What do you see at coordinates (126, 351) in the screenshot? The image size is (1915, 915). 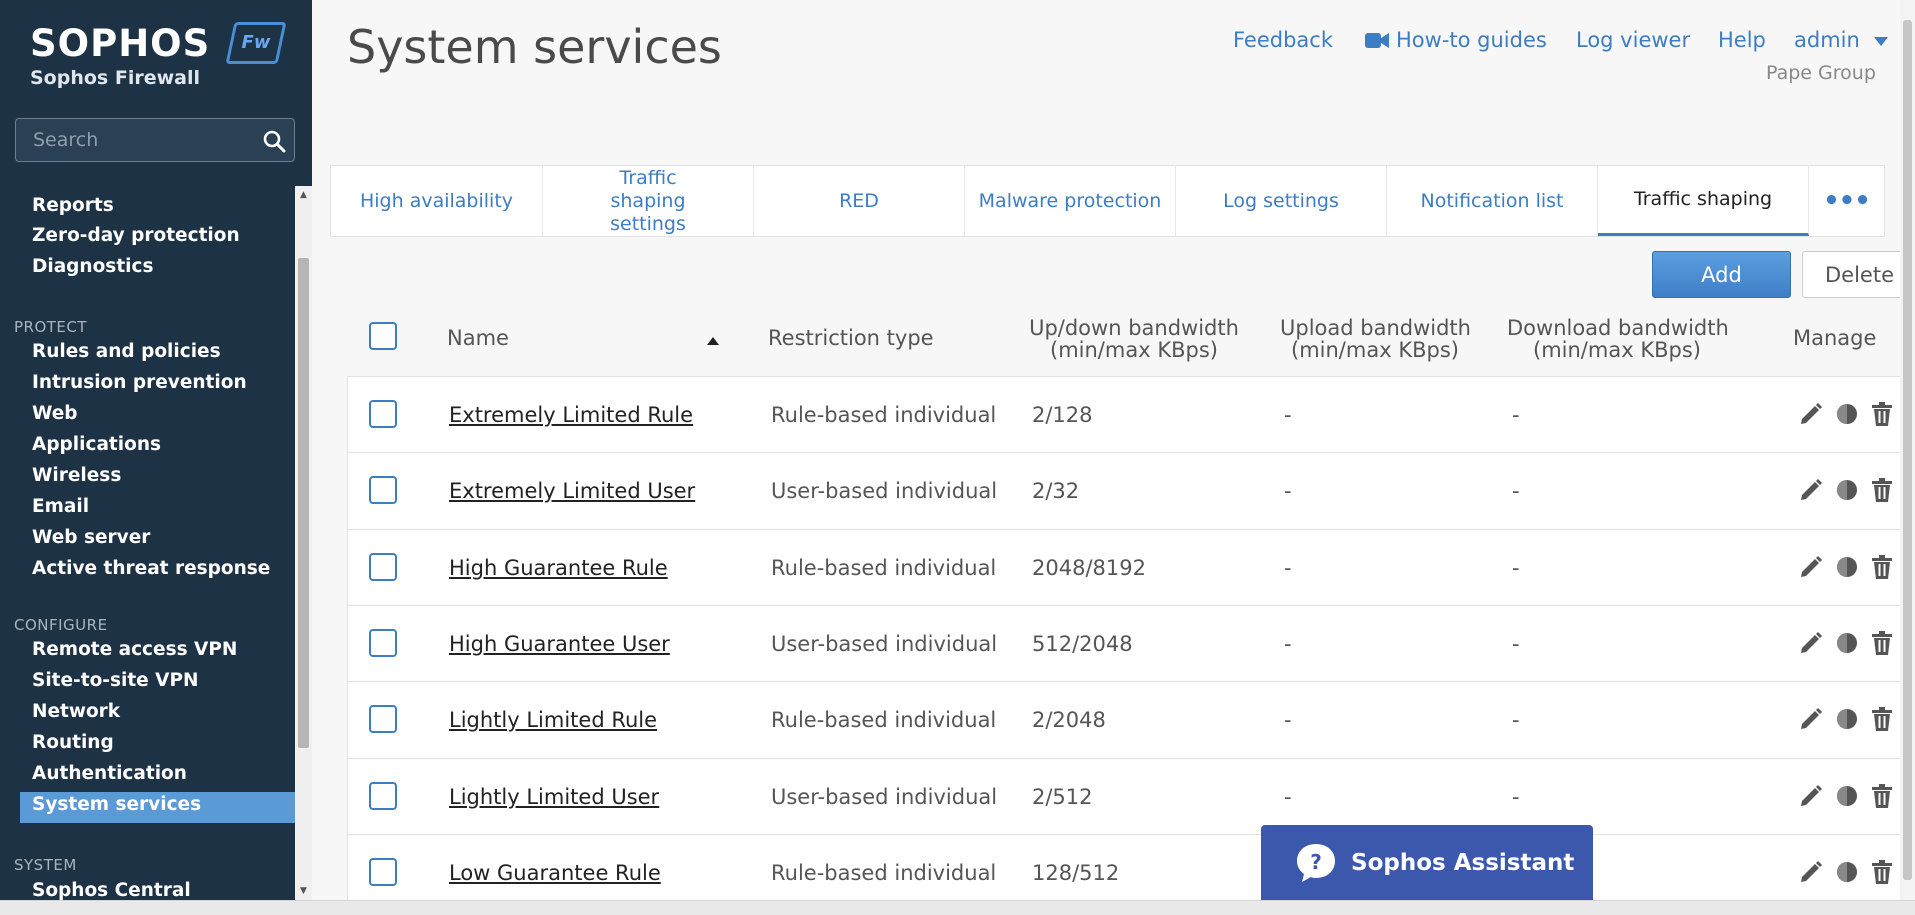 I see `nav-item-rules-and-policies: Rules and policies` at bounding box center [126, 351].